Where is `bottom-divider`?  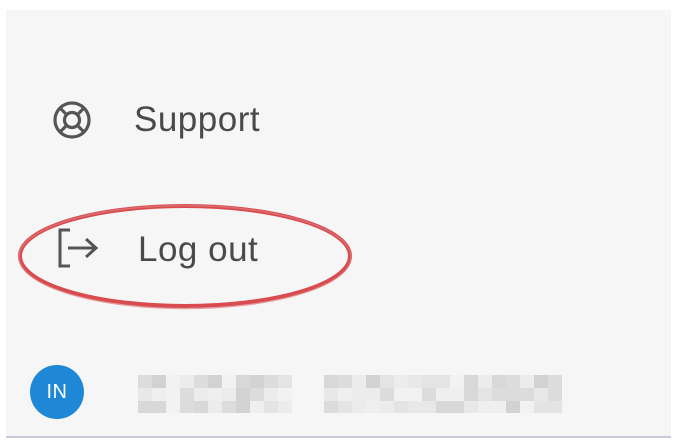 bottom-divider is located at coordinates (338, 437).